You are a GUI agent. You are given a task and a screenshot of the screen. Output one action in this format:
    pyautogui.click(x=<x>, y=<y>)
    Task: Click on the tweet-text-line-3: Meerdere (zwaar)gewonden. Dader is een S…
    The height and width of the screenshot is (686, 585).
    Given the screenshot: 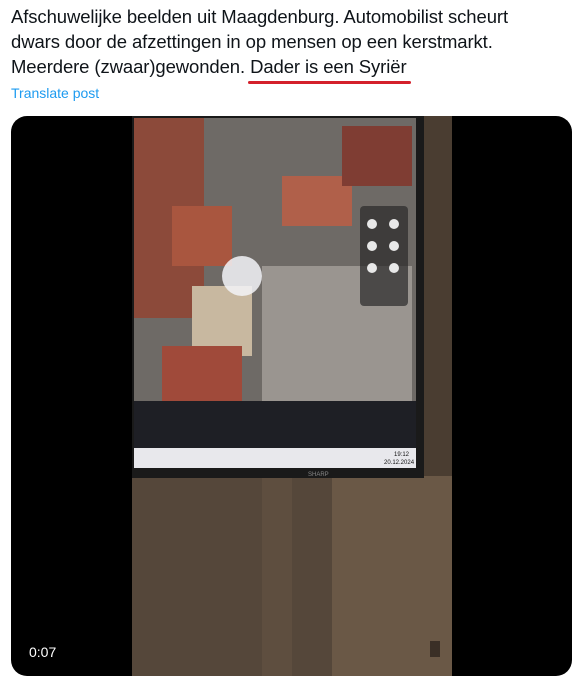 What is the action you would take?
    pyautogui.click(x=295, y=69)
    